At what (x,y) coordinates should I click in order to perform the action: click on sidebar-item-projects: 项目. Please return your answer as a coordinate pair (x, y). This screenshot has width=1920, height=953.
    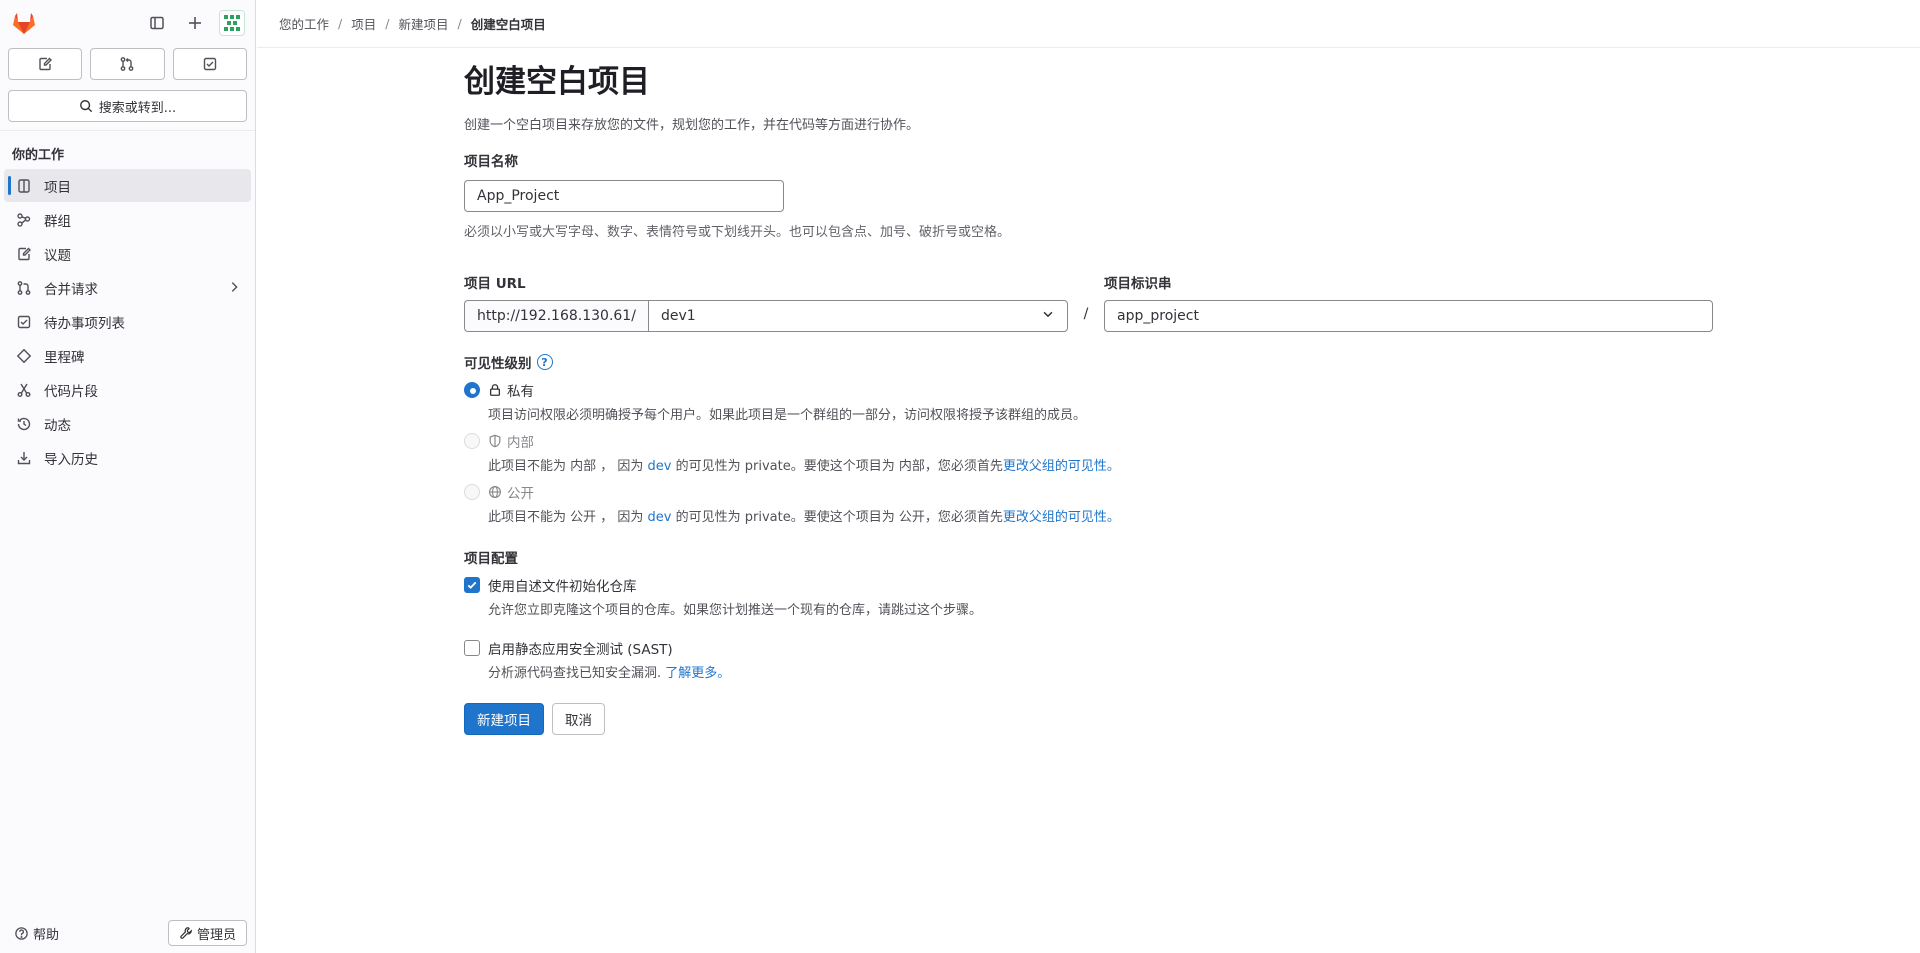
    Looking at the image, I should click on (127, 185).